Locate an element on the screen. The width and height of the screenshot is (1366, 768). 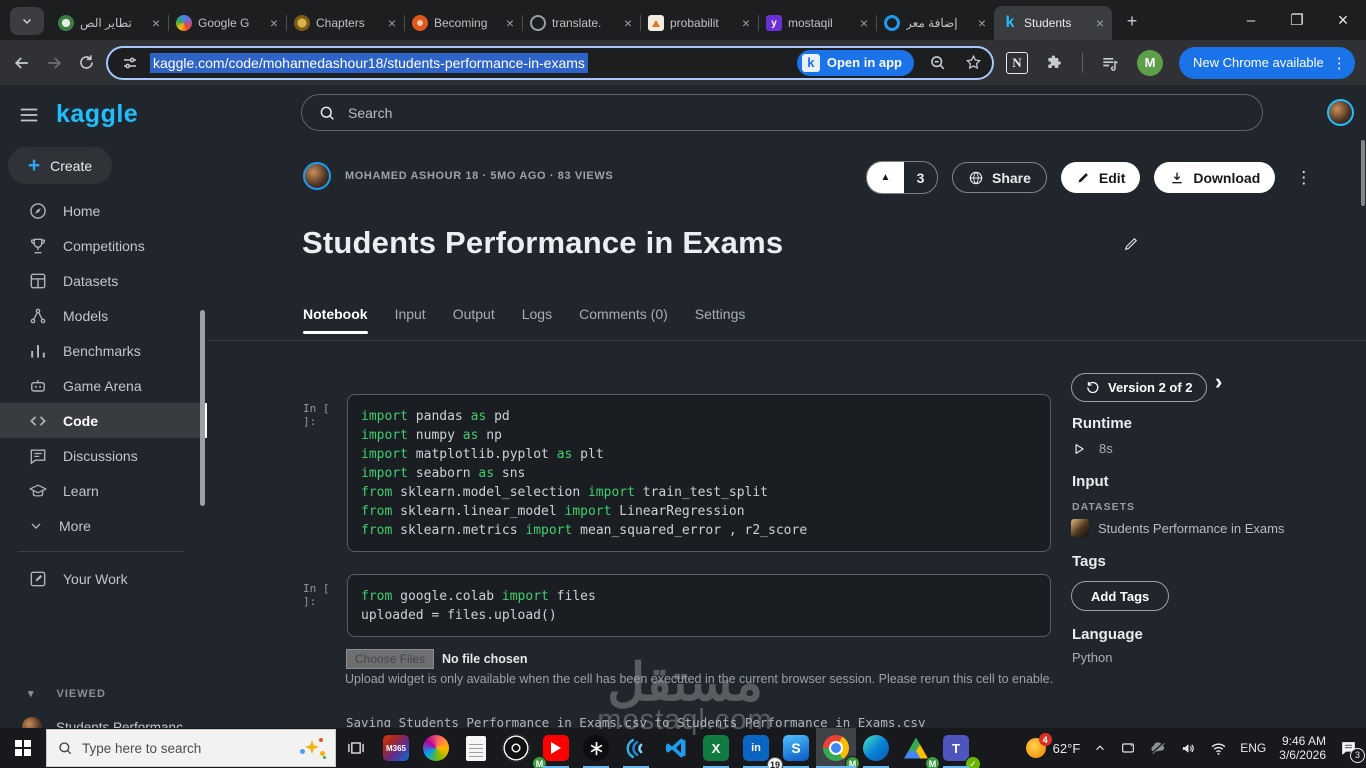
sidebar-item-models: Models is located at coordinates (103, 315).